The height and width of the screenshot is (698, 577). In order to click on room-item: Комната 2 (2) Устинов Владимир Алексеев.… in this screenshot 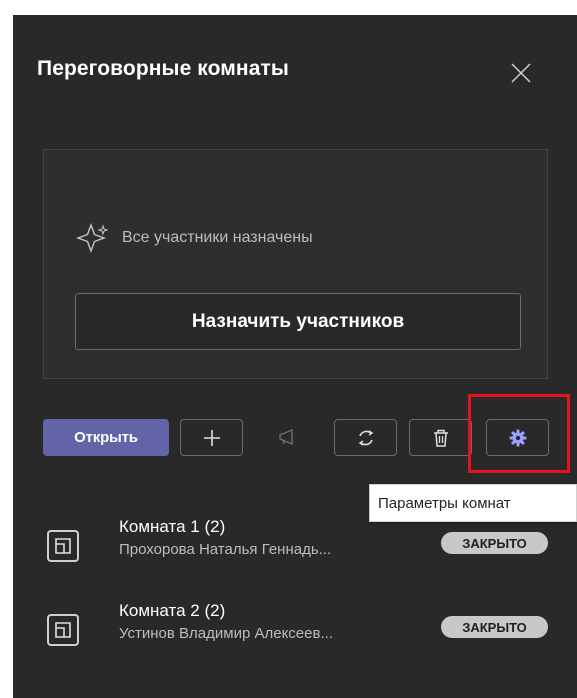, I will do `click(298, 634)`.